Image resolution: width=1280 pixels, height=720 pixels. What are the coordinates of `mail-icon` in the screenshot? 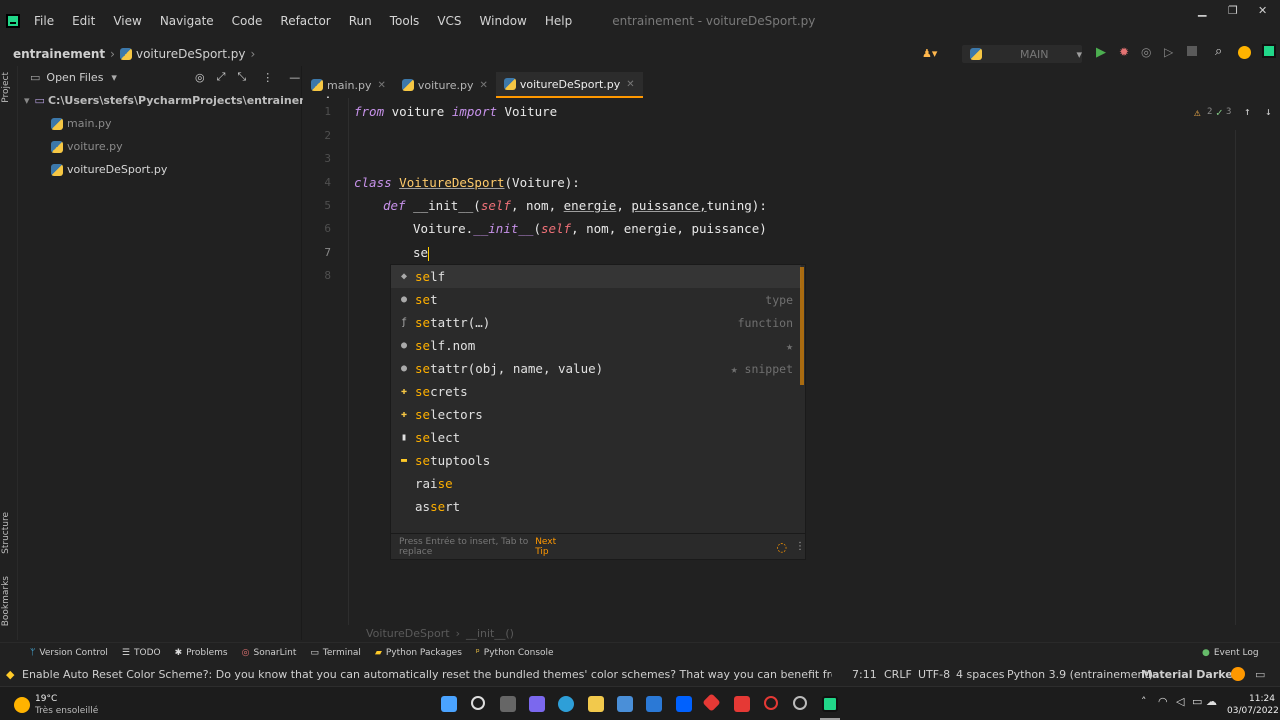 It's located at (654, 704).